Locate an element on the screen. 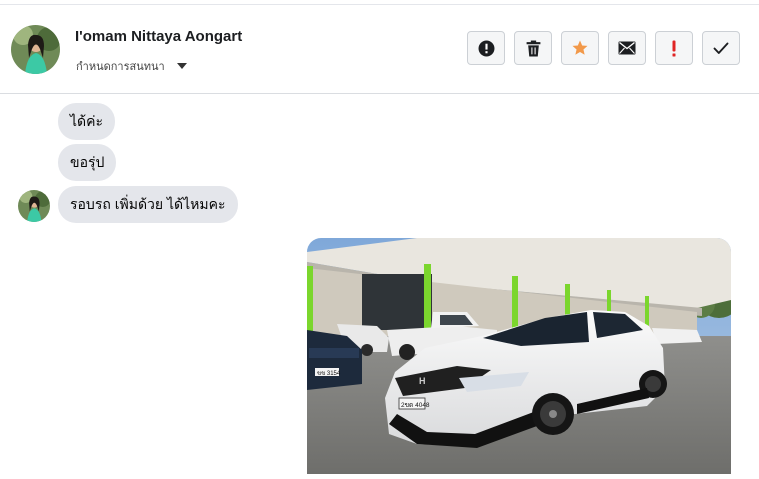 Image resolution: width=759 pixels, height=479 pixels. exclamation-icon is located at coordinates (674, 48).